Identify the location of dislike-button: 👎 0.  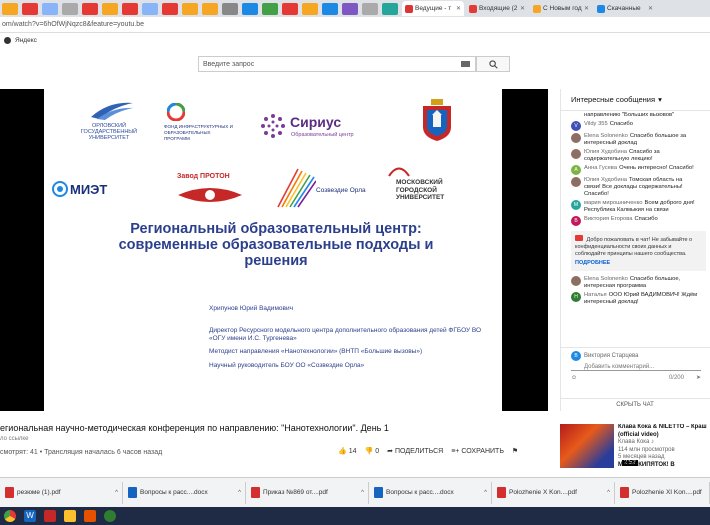
(372, 451).